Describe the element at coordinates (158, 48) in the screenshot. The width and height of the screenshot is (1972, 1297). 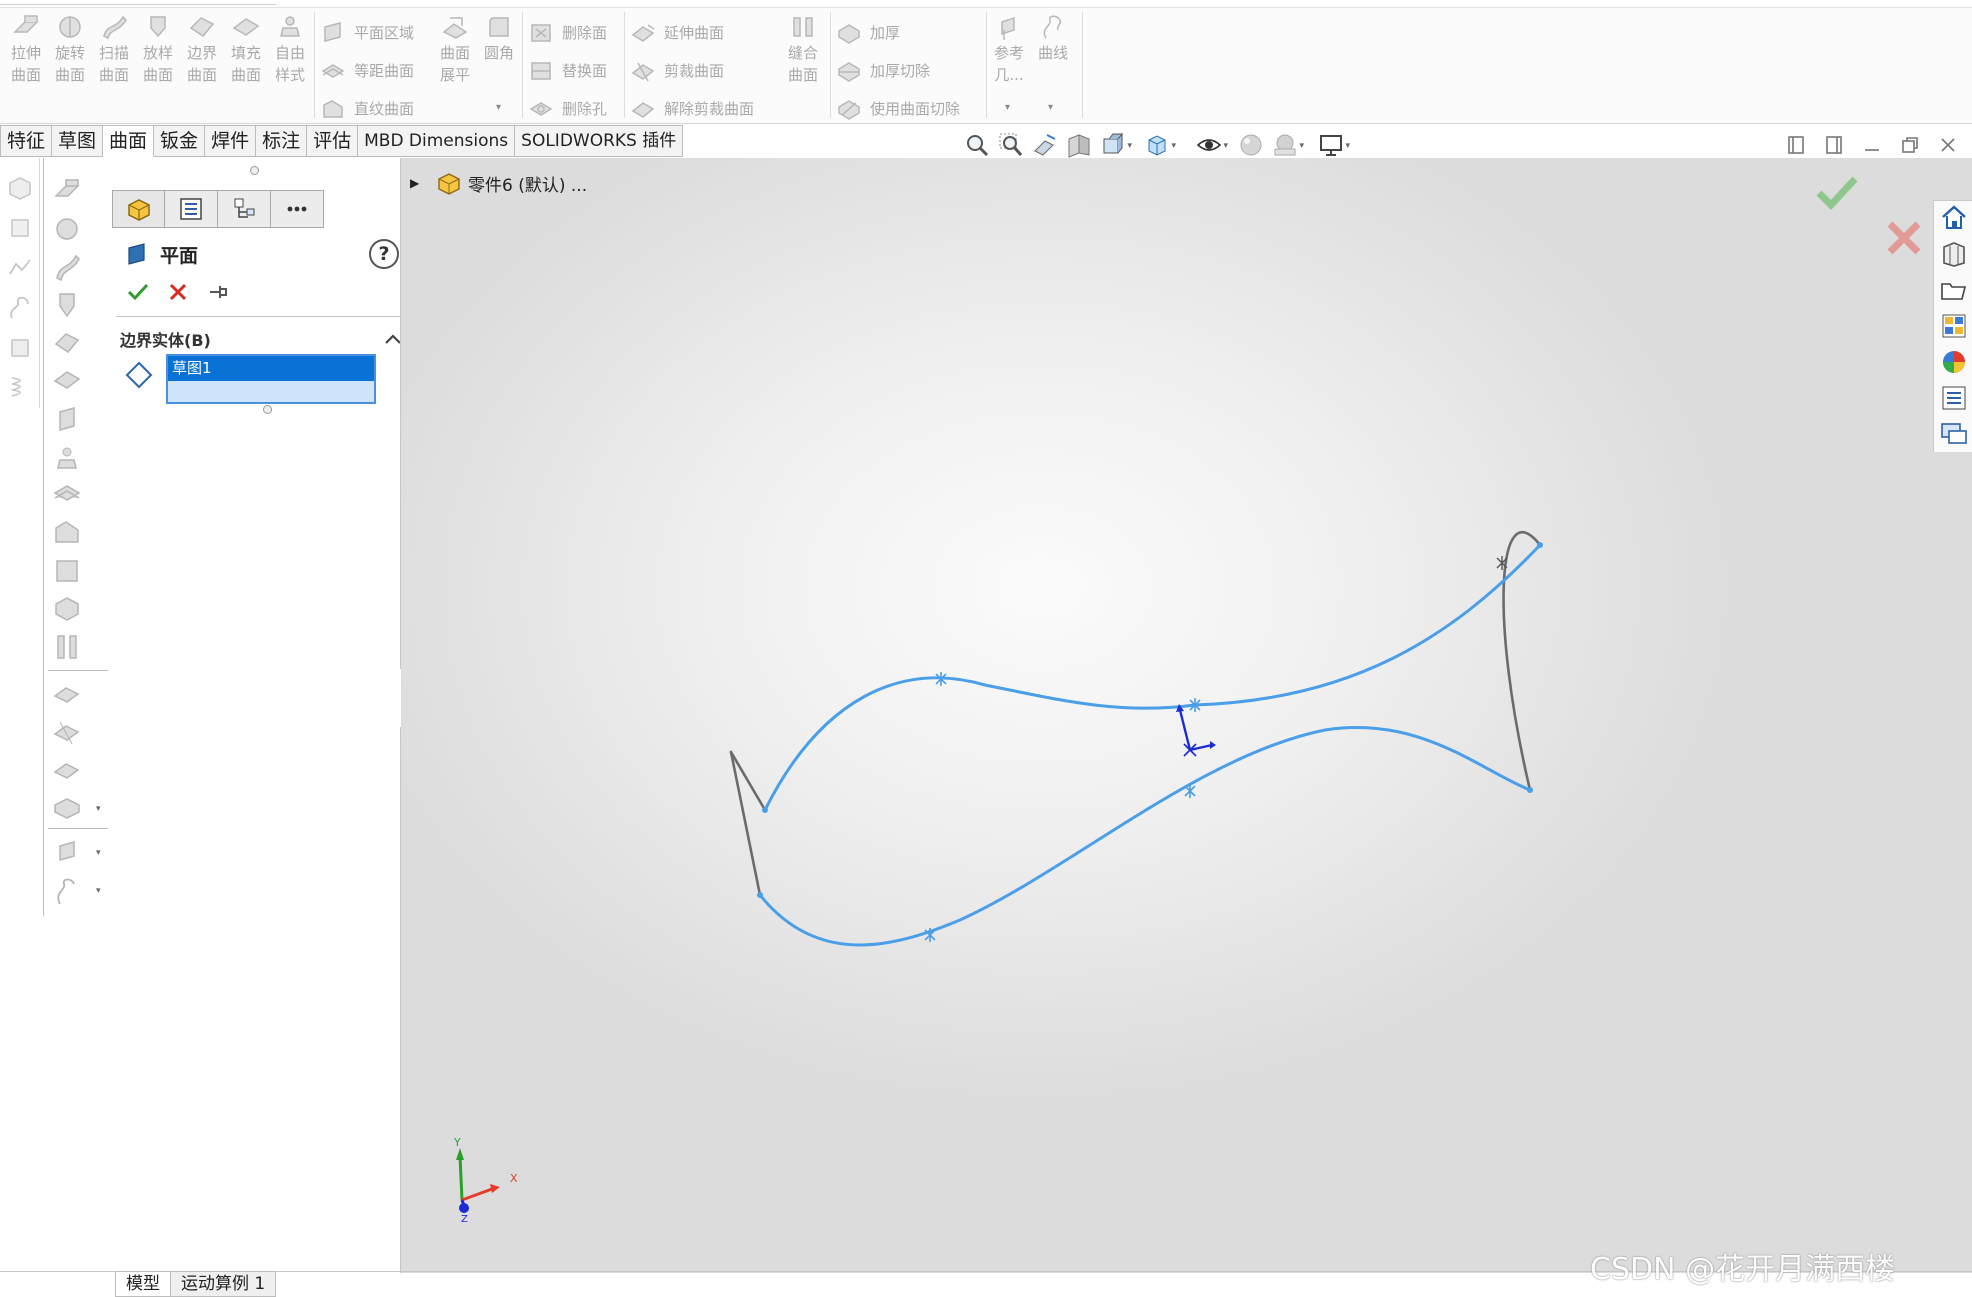
I see `loft-surface-button: 放样 曲面` at that location.